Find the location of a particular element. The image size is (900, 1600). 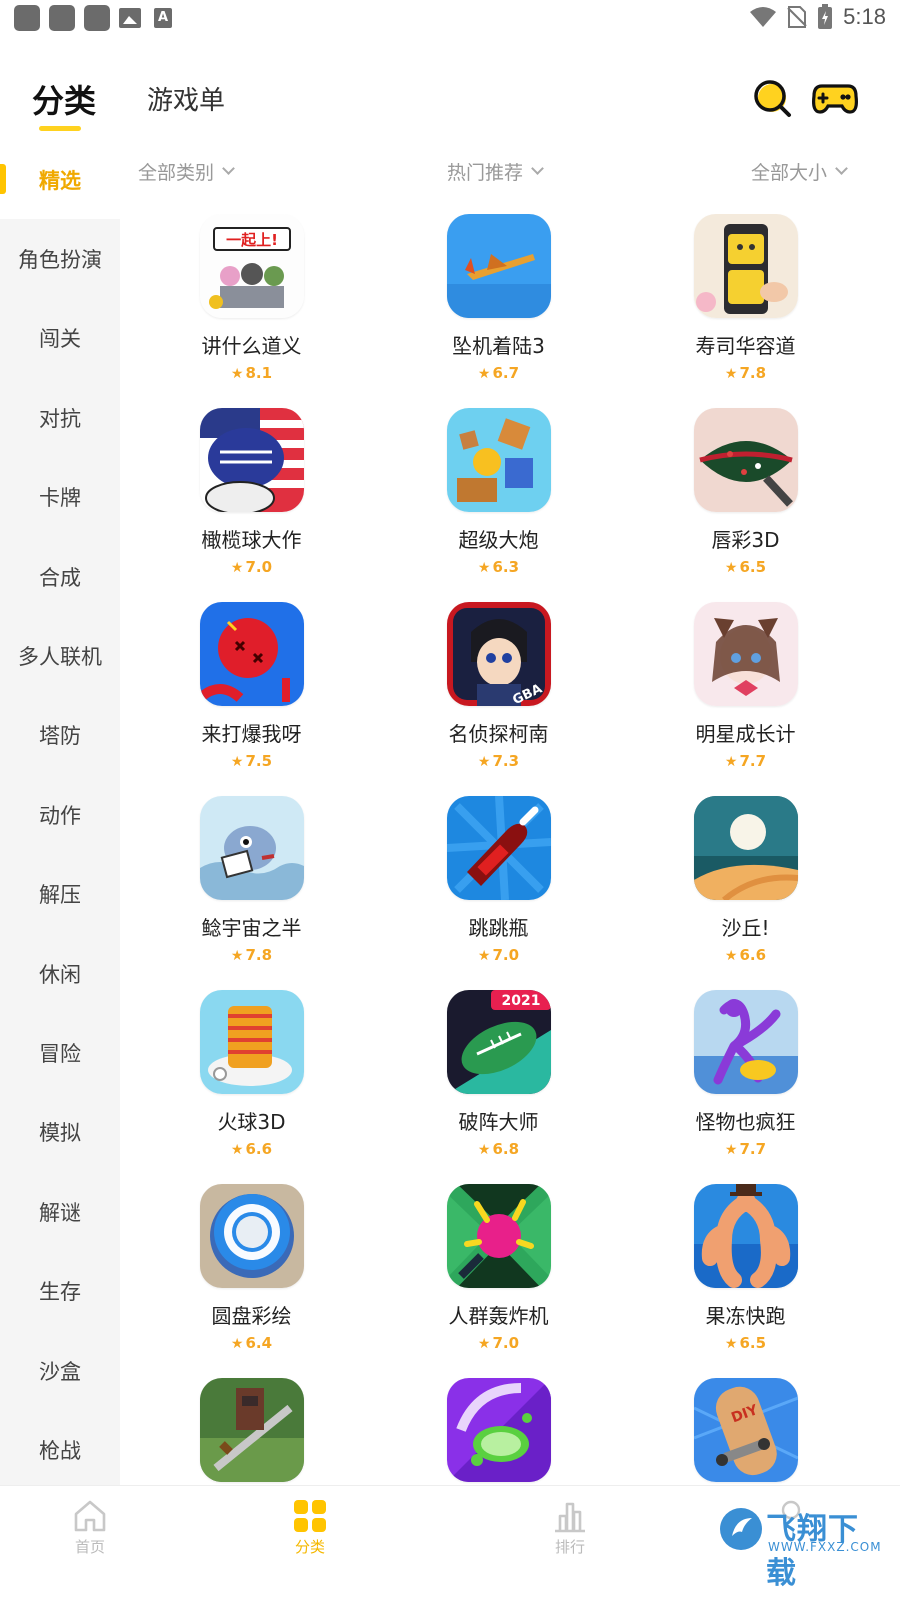

game-card: 来打爆我呀 ★ 7.5 is located at coordinates (251, 699).